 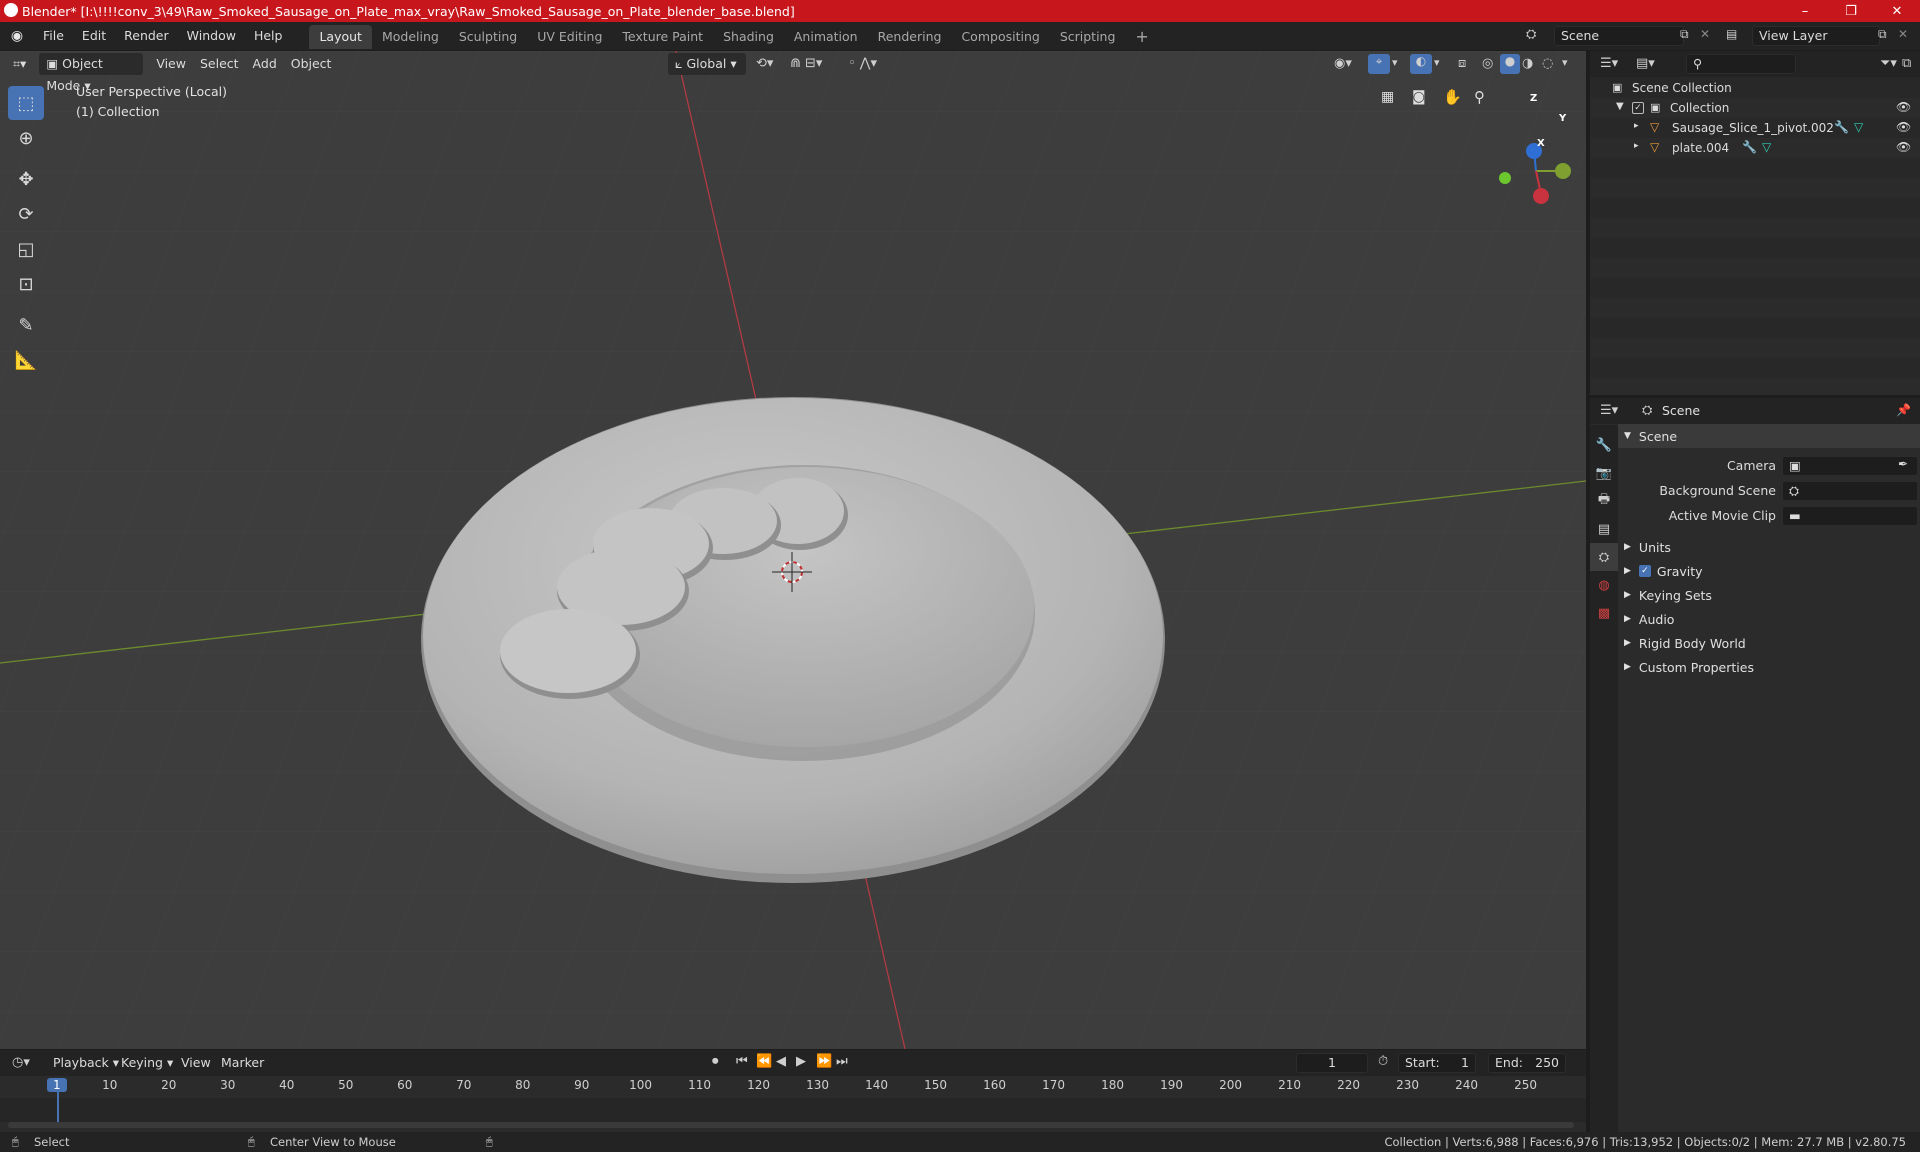 I want to click on view-layer-tab-icon: ▤, so click(x=1604, y=529).